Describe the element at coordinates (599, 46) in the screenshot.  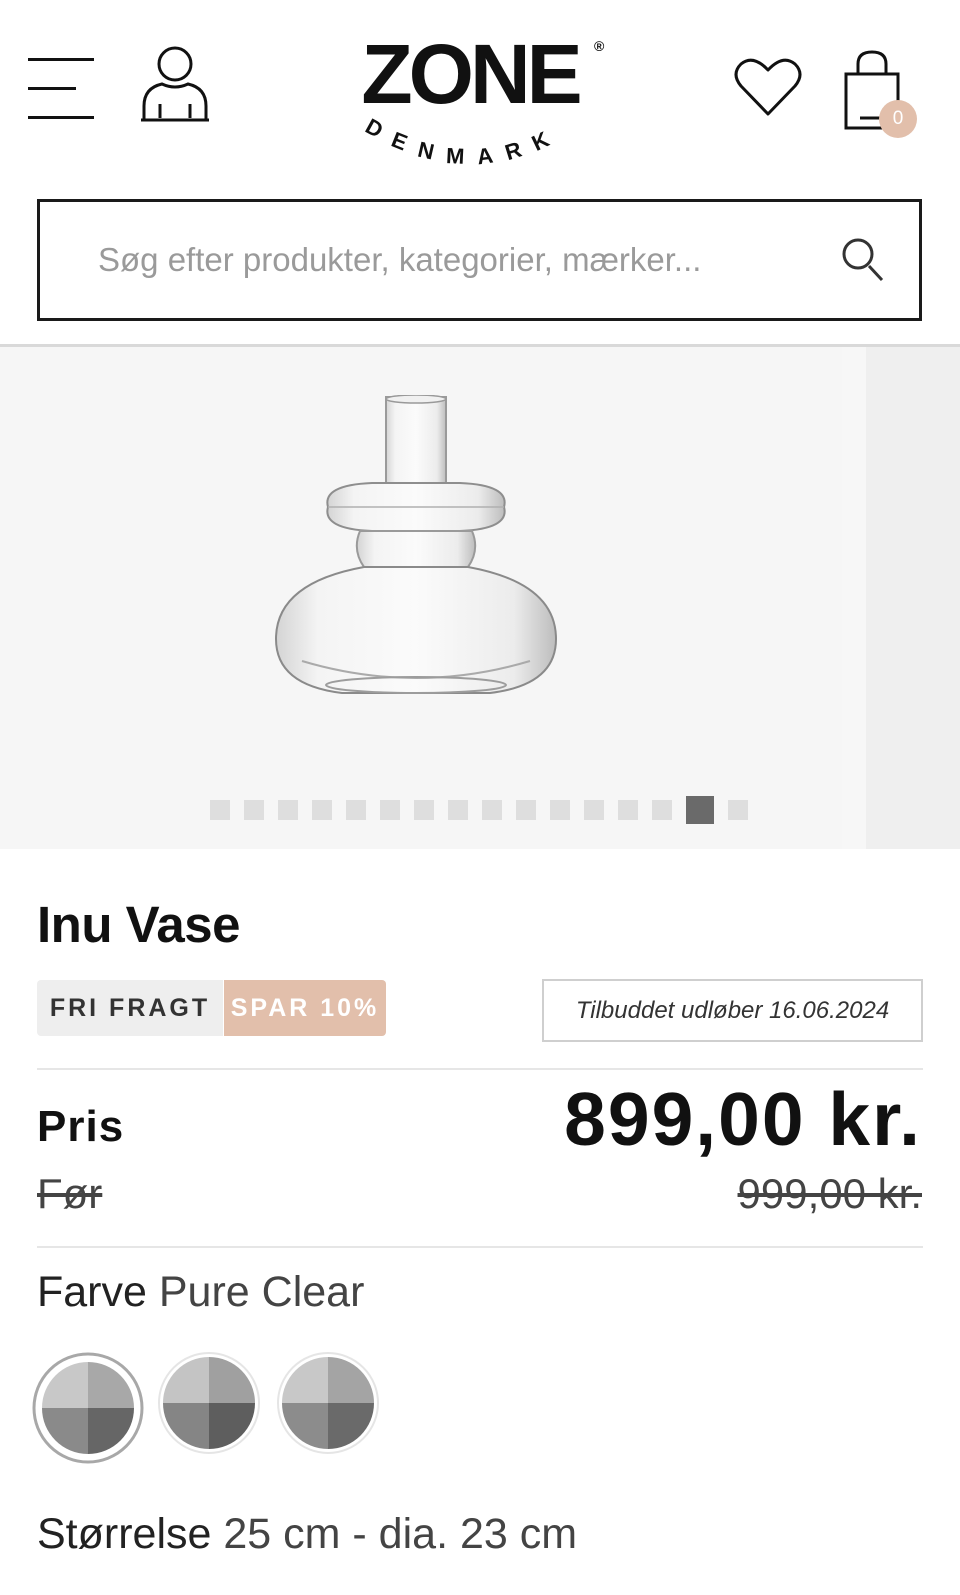
I see `logo-registered-mark: ®` at that location.